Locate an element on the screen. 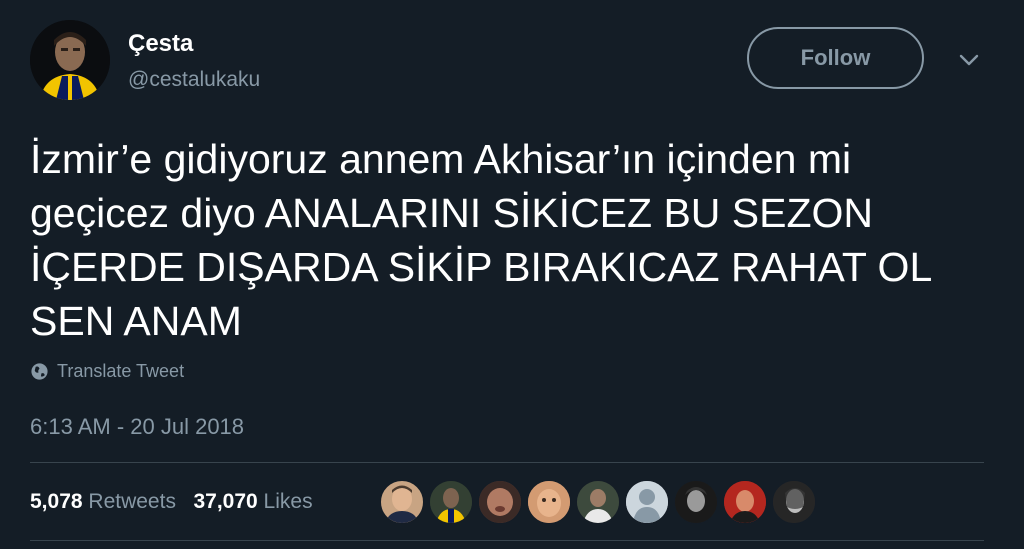  tweet-stats: 5,078 Retweets 37,070 Likes is located at coordinates (171, 502).